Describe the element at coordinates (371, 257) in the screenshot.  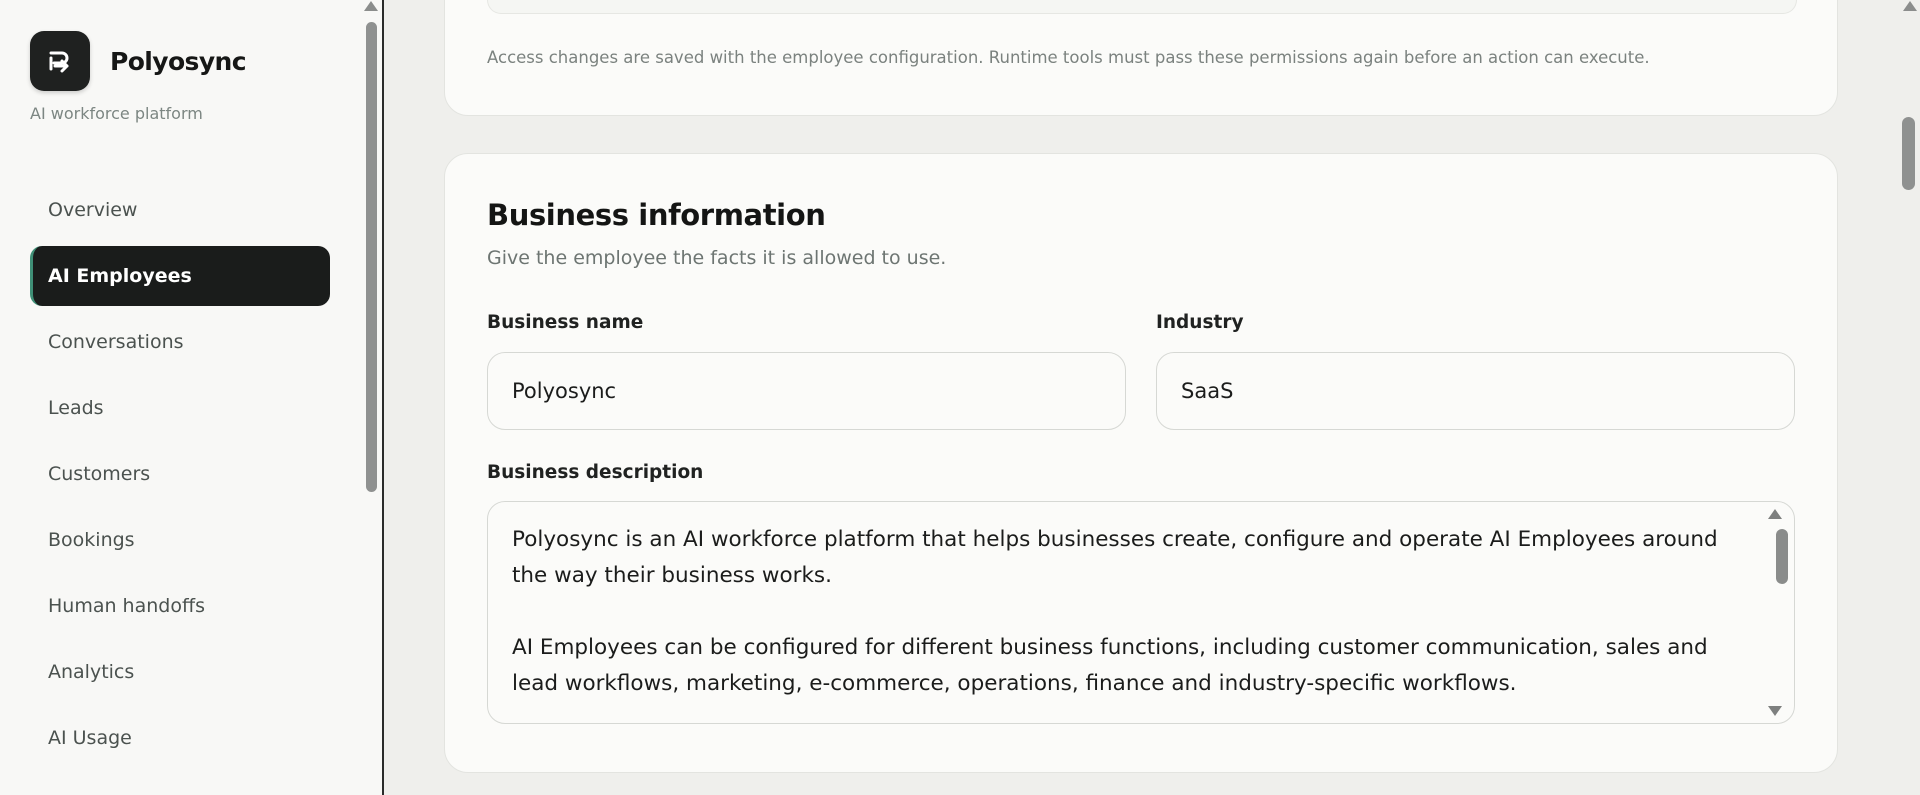
I see `sidebar-scrollbar-thumb` at that location.